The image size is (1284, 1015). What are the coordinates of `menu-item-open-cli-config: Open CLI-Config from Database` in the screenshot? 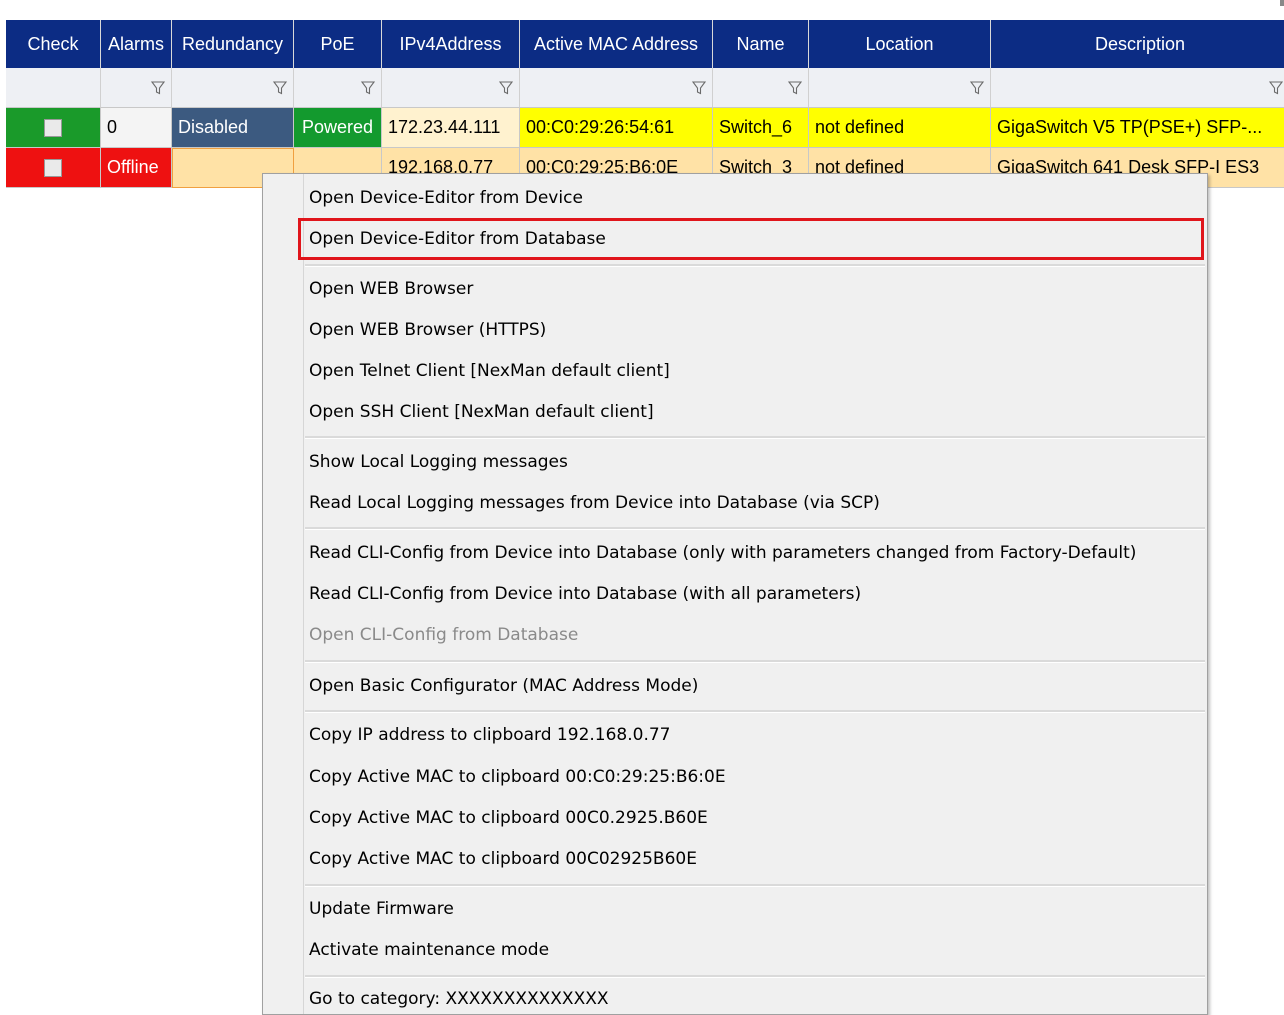 It's located at (444, 635).